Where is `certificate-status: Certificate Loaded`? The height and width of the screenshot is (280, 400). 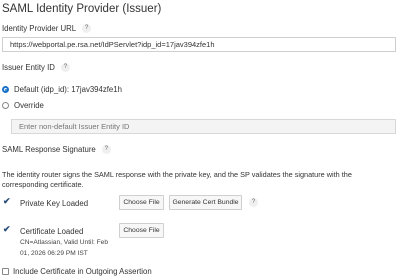 certificate-status: Certificate Loaded is located at coordinates (52, 231).